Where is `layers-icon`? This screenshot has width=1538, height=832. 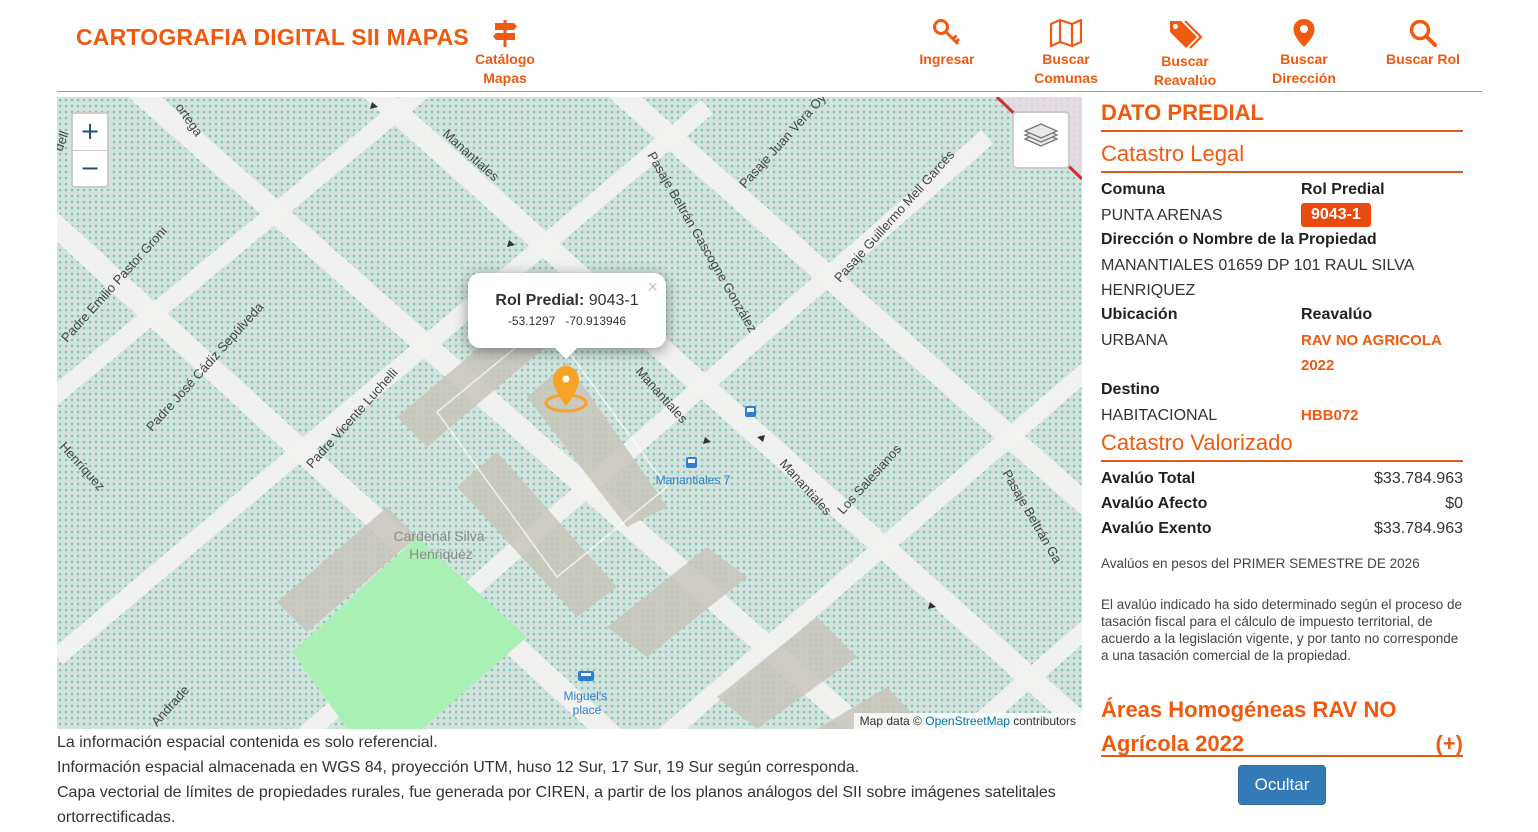
layers-icon is located at coordinates (1041, 135).